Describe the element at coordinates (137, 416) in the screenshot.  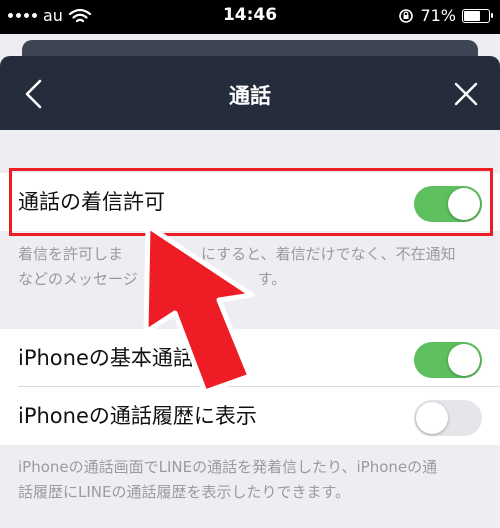
I see `iphone-call-history-label: iPhoneの通話履歴に表示` at that location.